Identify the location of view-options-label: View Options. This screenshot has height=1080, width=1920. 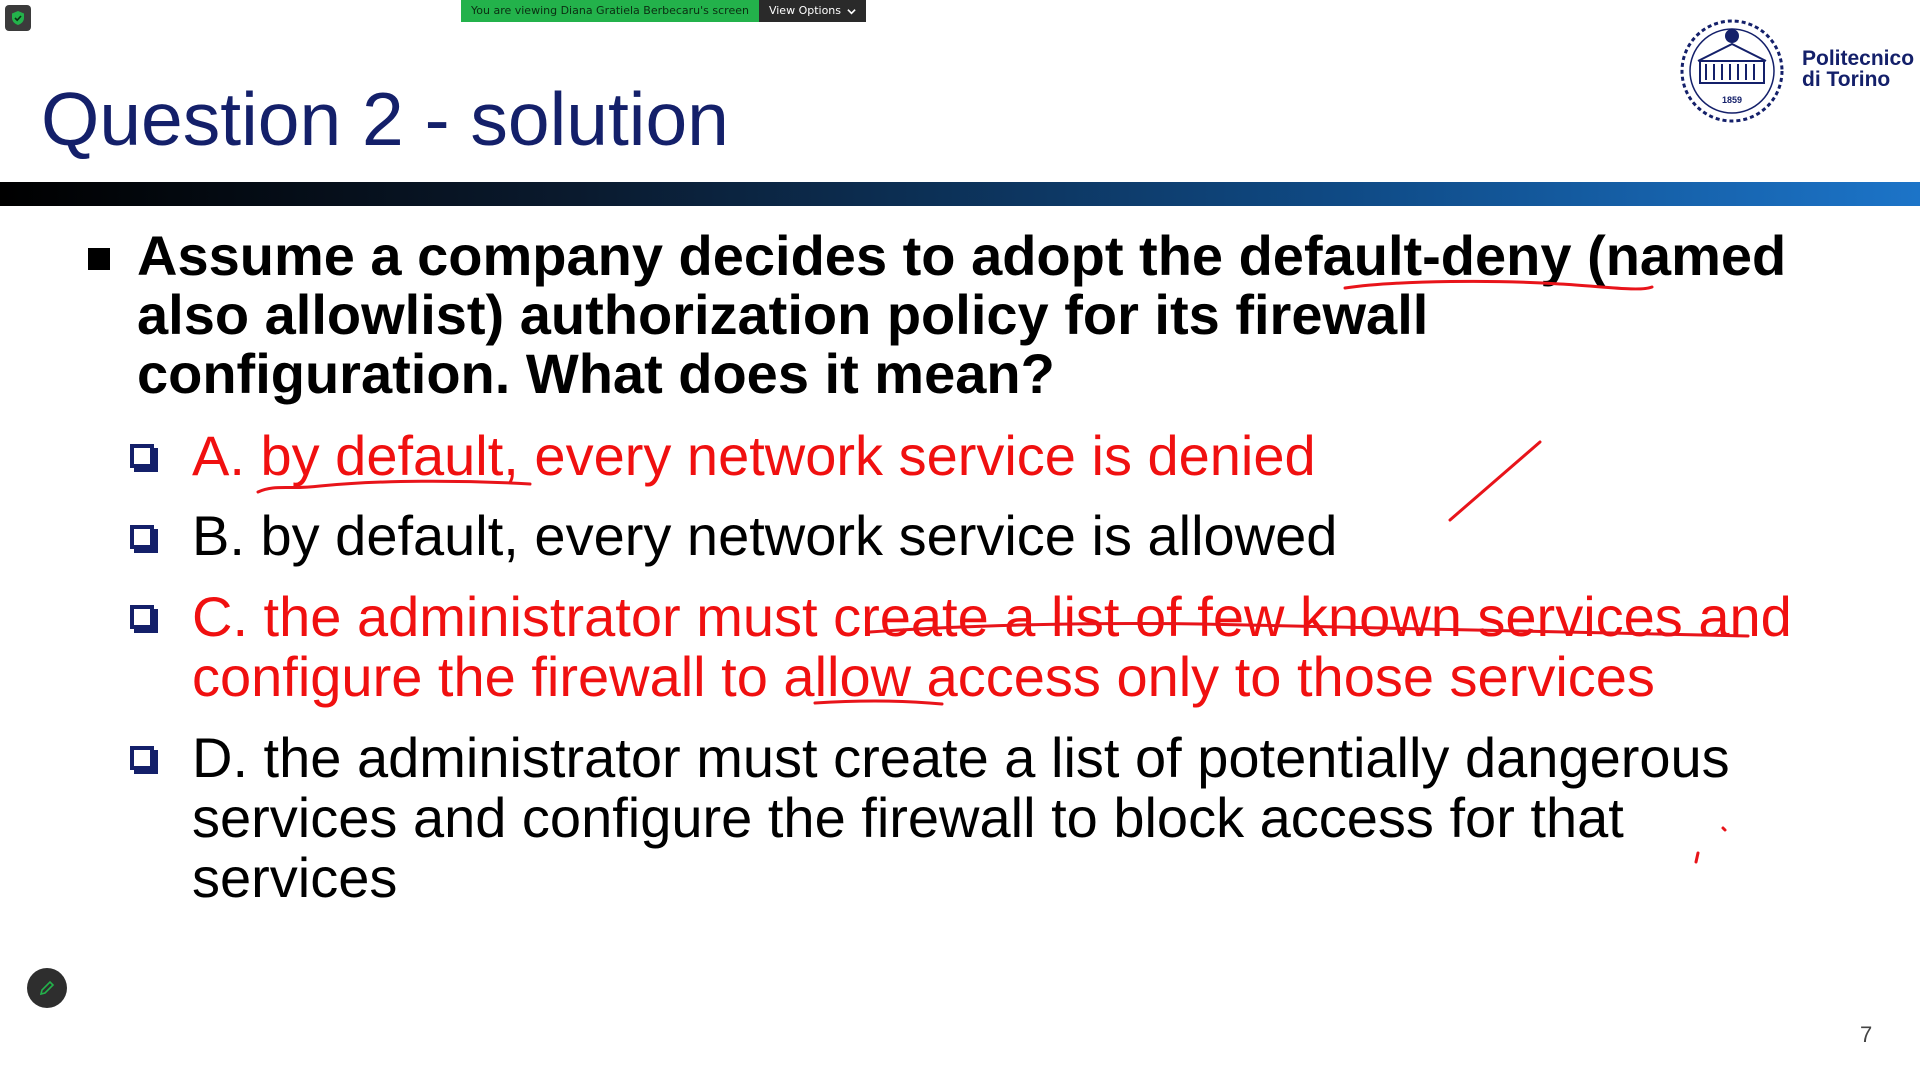
(805, 10).